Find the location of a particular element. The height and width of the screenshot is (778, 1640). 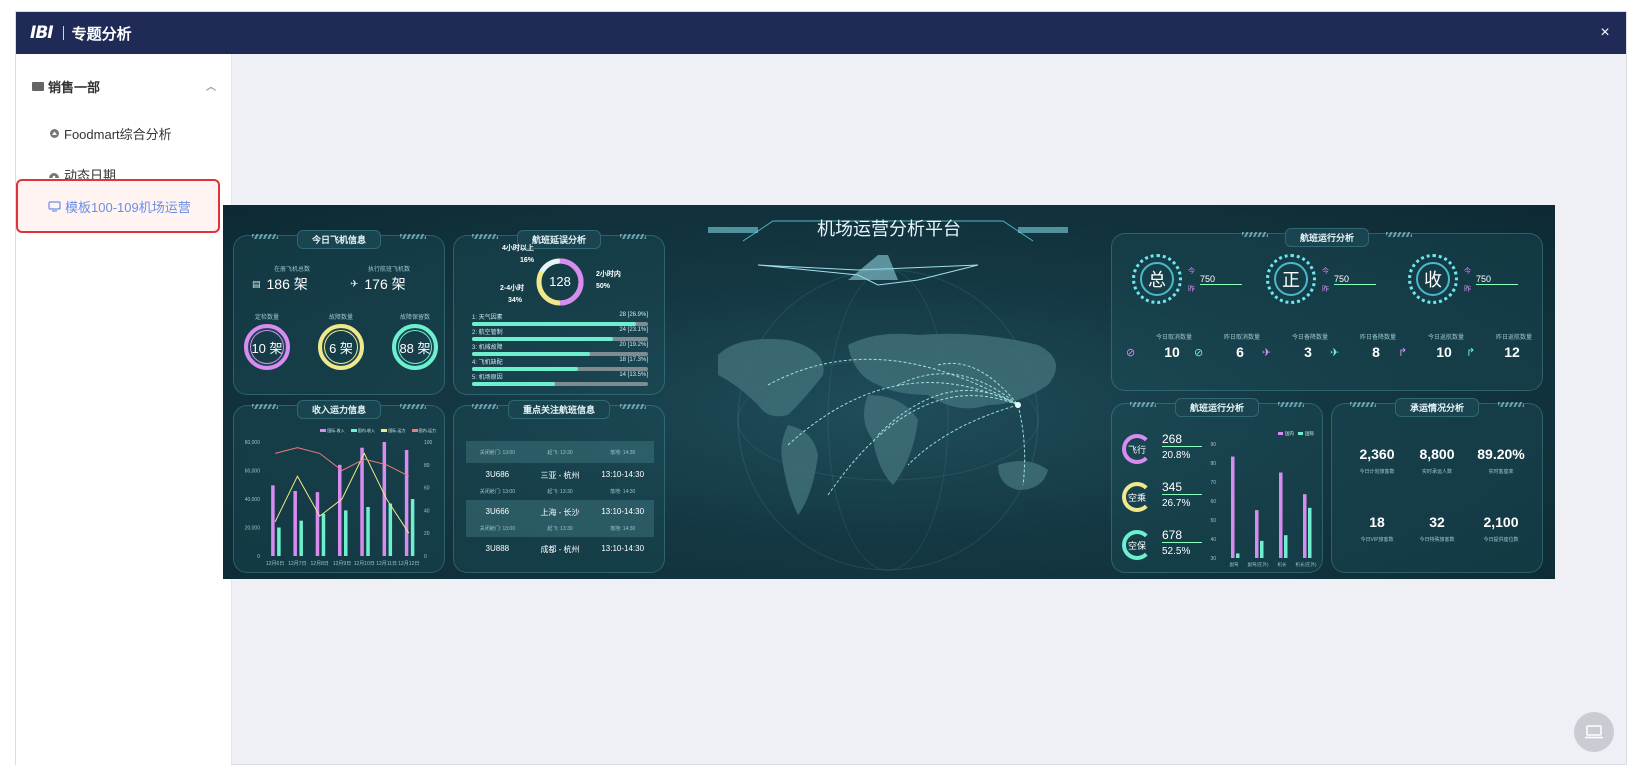

chevron-up-icon: ︿ is located at coordinates (211, 85).